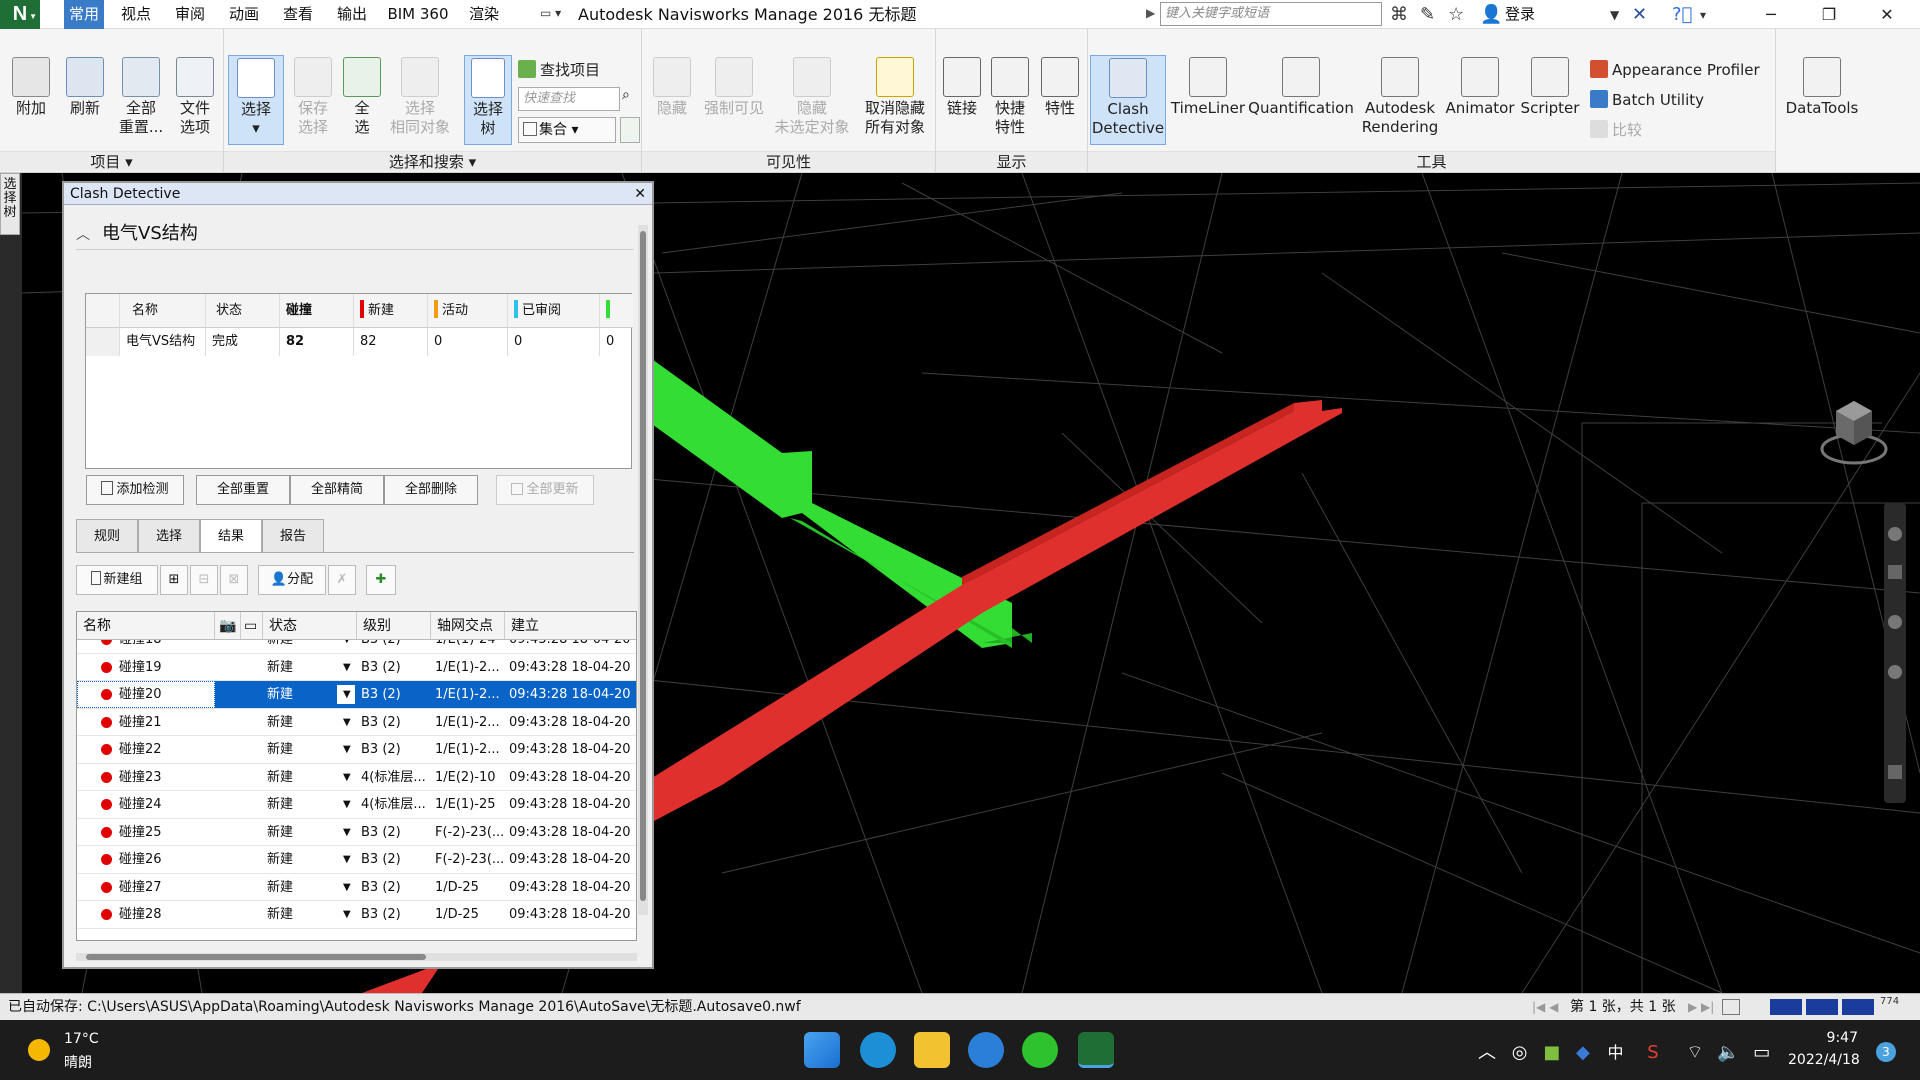 The image size is (1920, 1080). Describe the element at coordinates (1520, 1052) in the screenshot. I see `tray-app-icon: ◎` at that location.